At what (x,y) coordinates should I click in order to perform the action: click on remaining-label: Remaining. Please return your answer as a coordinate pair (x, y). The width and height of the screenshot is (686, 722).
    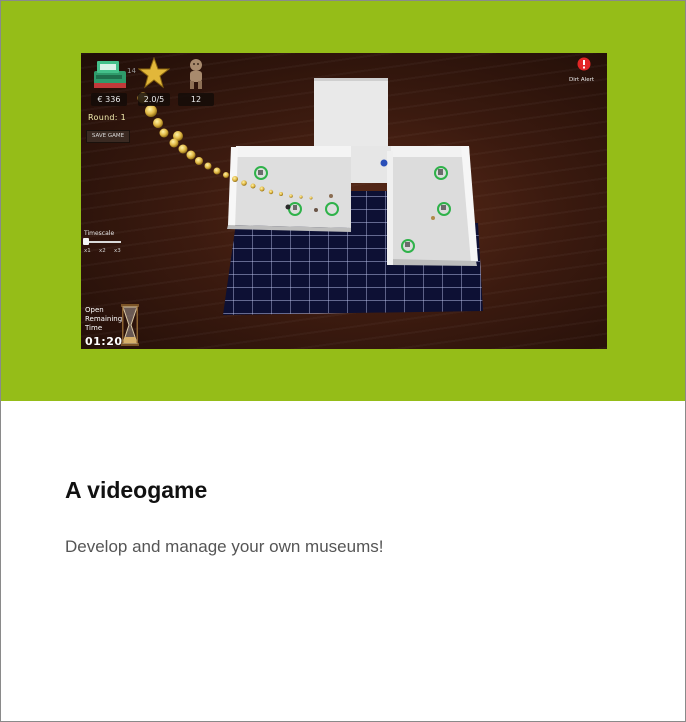
    Looking at the image, I should click on (104, 319).